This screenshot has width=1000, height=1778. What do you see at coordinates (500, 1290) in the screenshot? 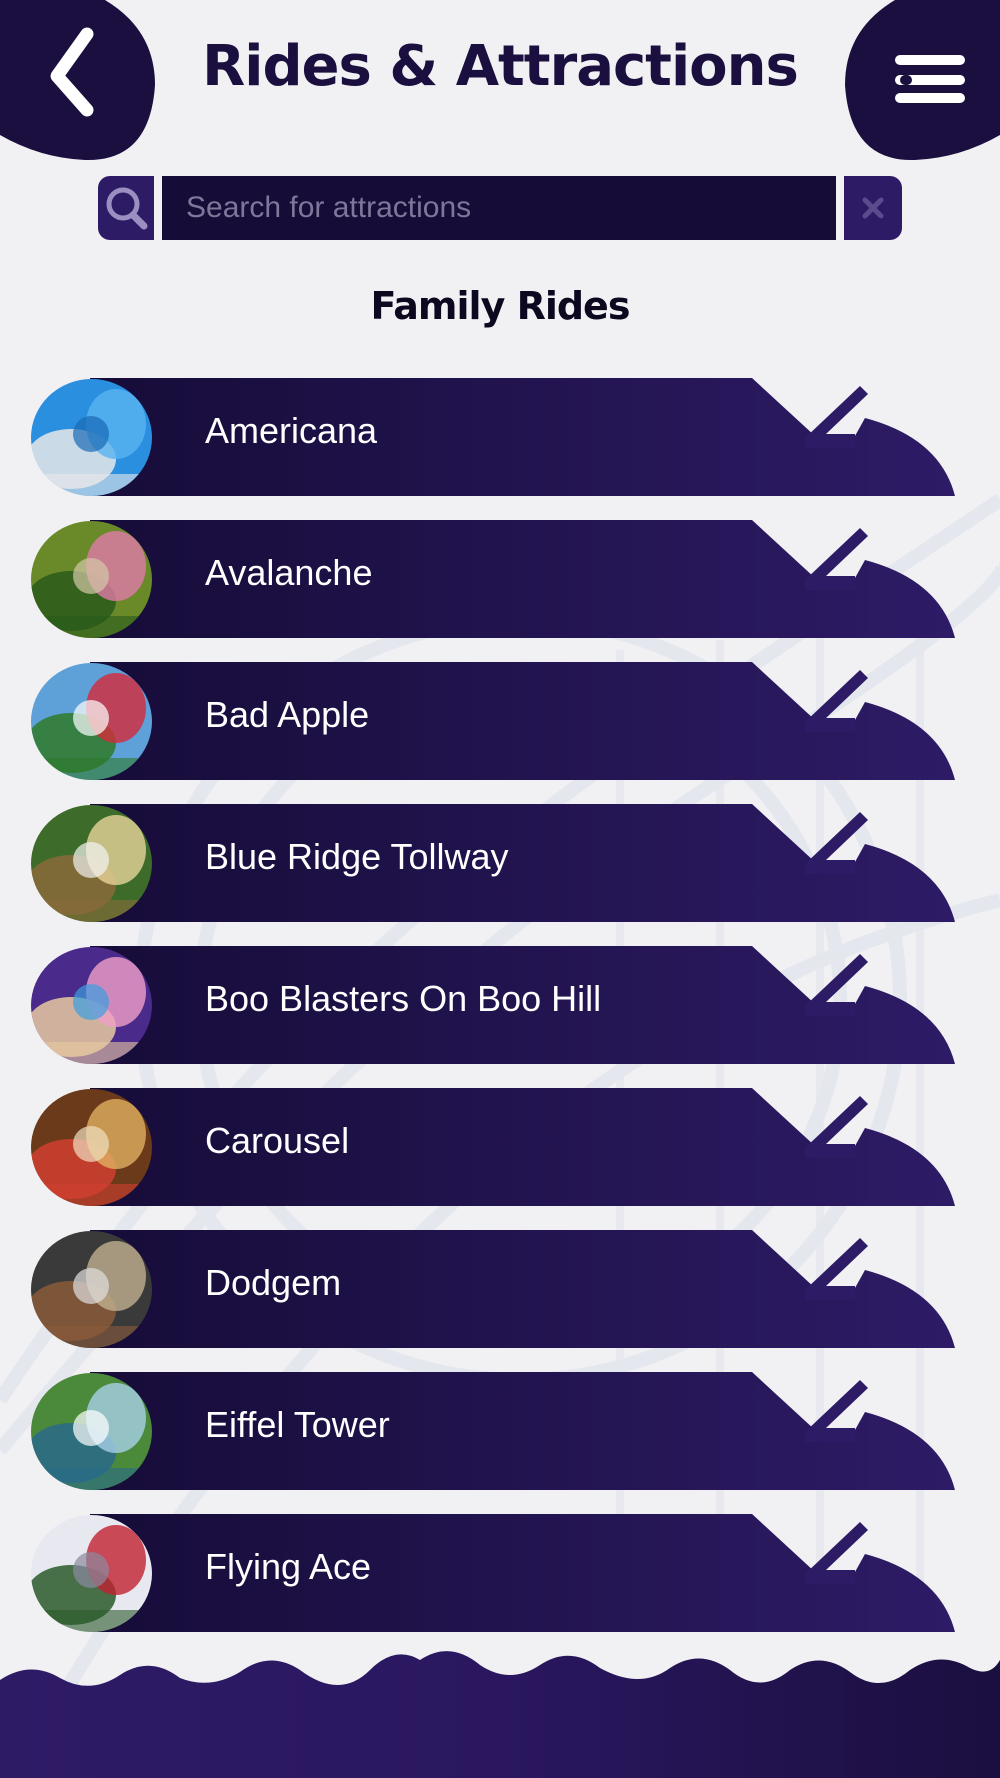
I see `ride-list-item: Dodgem` at bounding box center [500, 1290].